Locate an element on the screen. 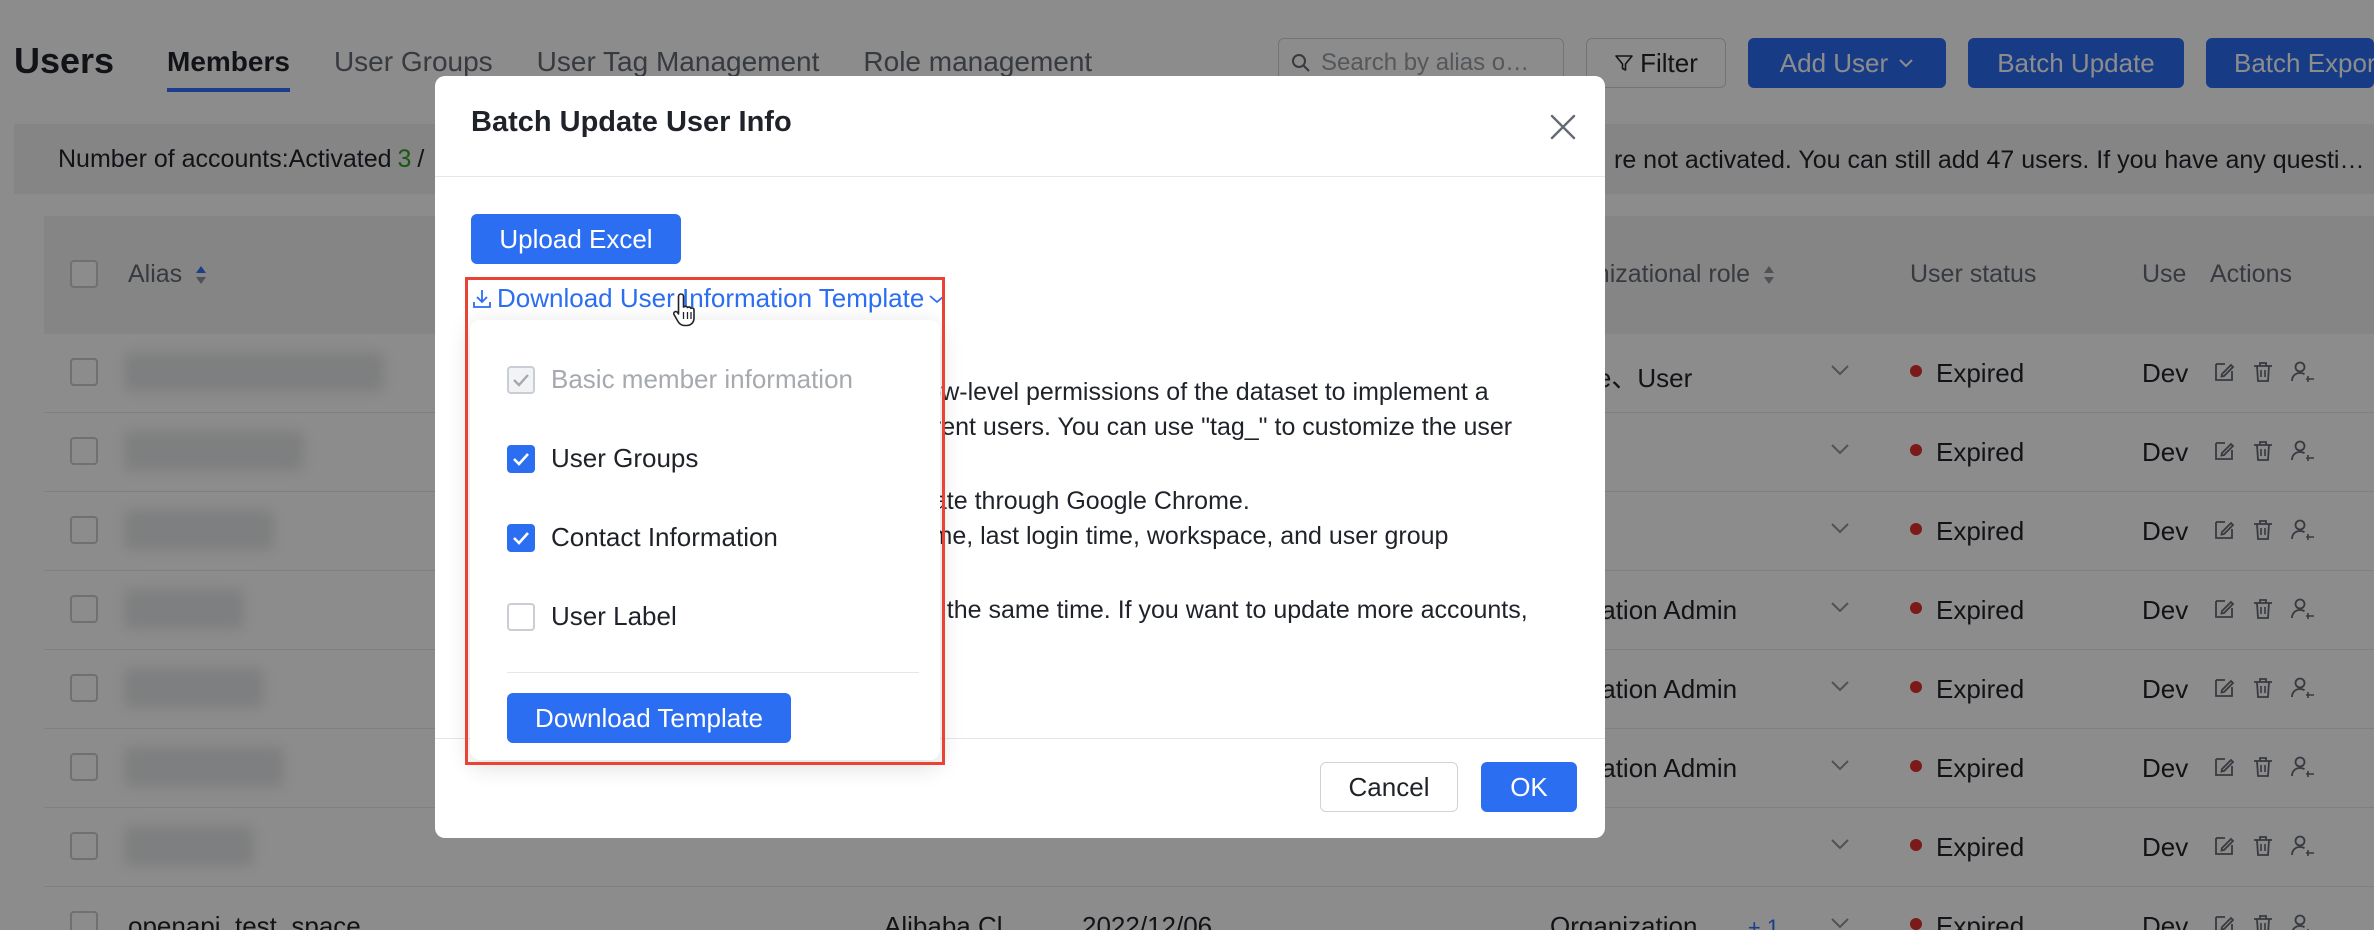 The height and width of the screenshot is (930, 2374). download-icon is located at coordinates (482, 299).